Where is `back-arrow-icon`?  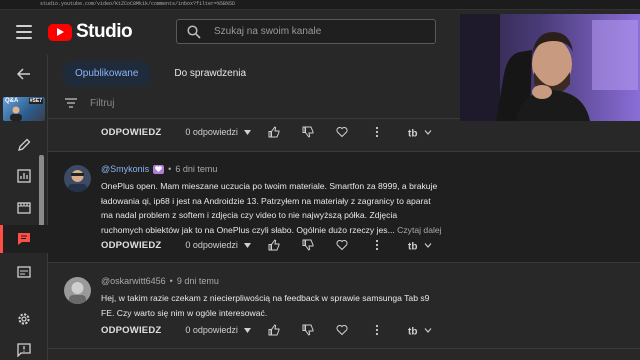 back-arrow-icon is located at coordinates (24, 74).